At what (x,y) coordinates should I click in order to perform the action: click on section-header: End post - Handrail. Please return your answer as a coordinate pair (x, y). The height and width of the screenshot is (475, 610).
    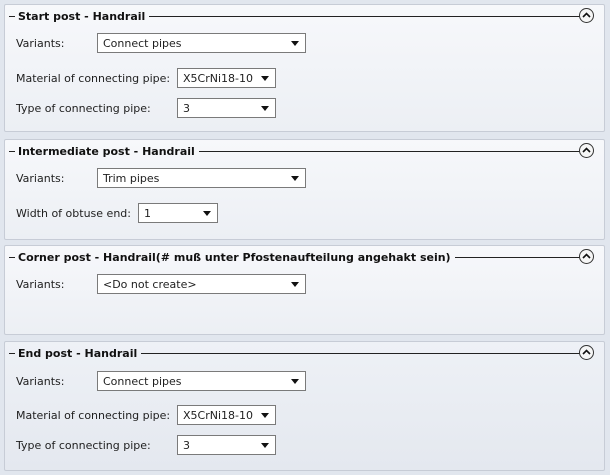
    Looking at the image, I should click on (304, 354).